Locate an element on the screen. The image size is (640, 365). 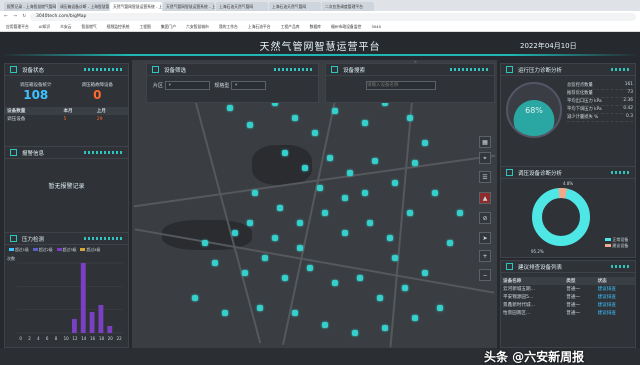
bookmark-item: 工程产品库 is located at coordinates (290, 27).